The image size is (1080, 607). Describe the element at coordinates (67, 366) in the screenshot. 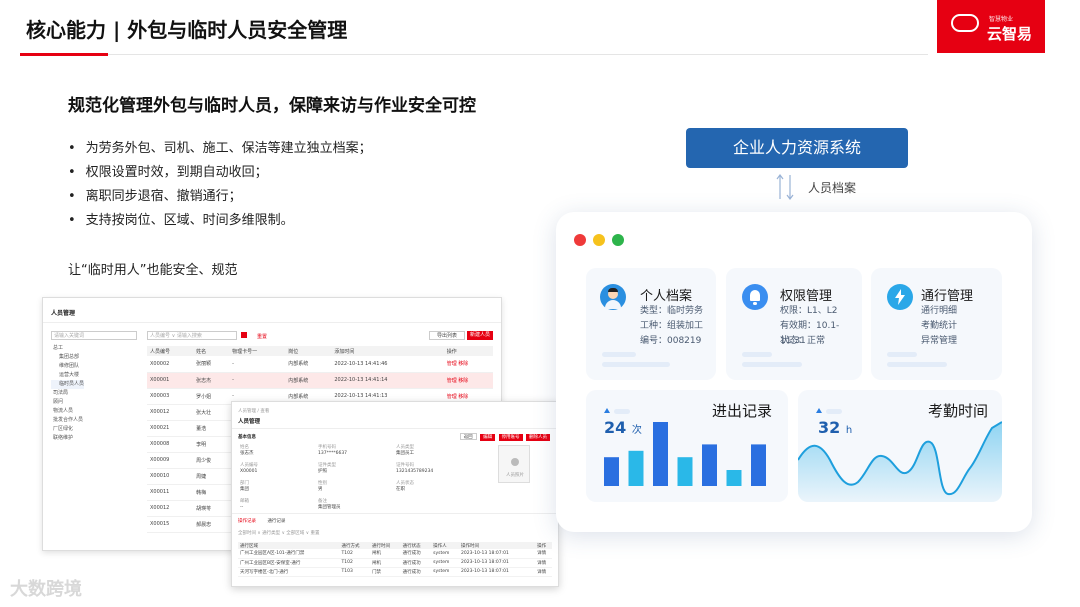

I see `tree-item: 维修团队` at that location.